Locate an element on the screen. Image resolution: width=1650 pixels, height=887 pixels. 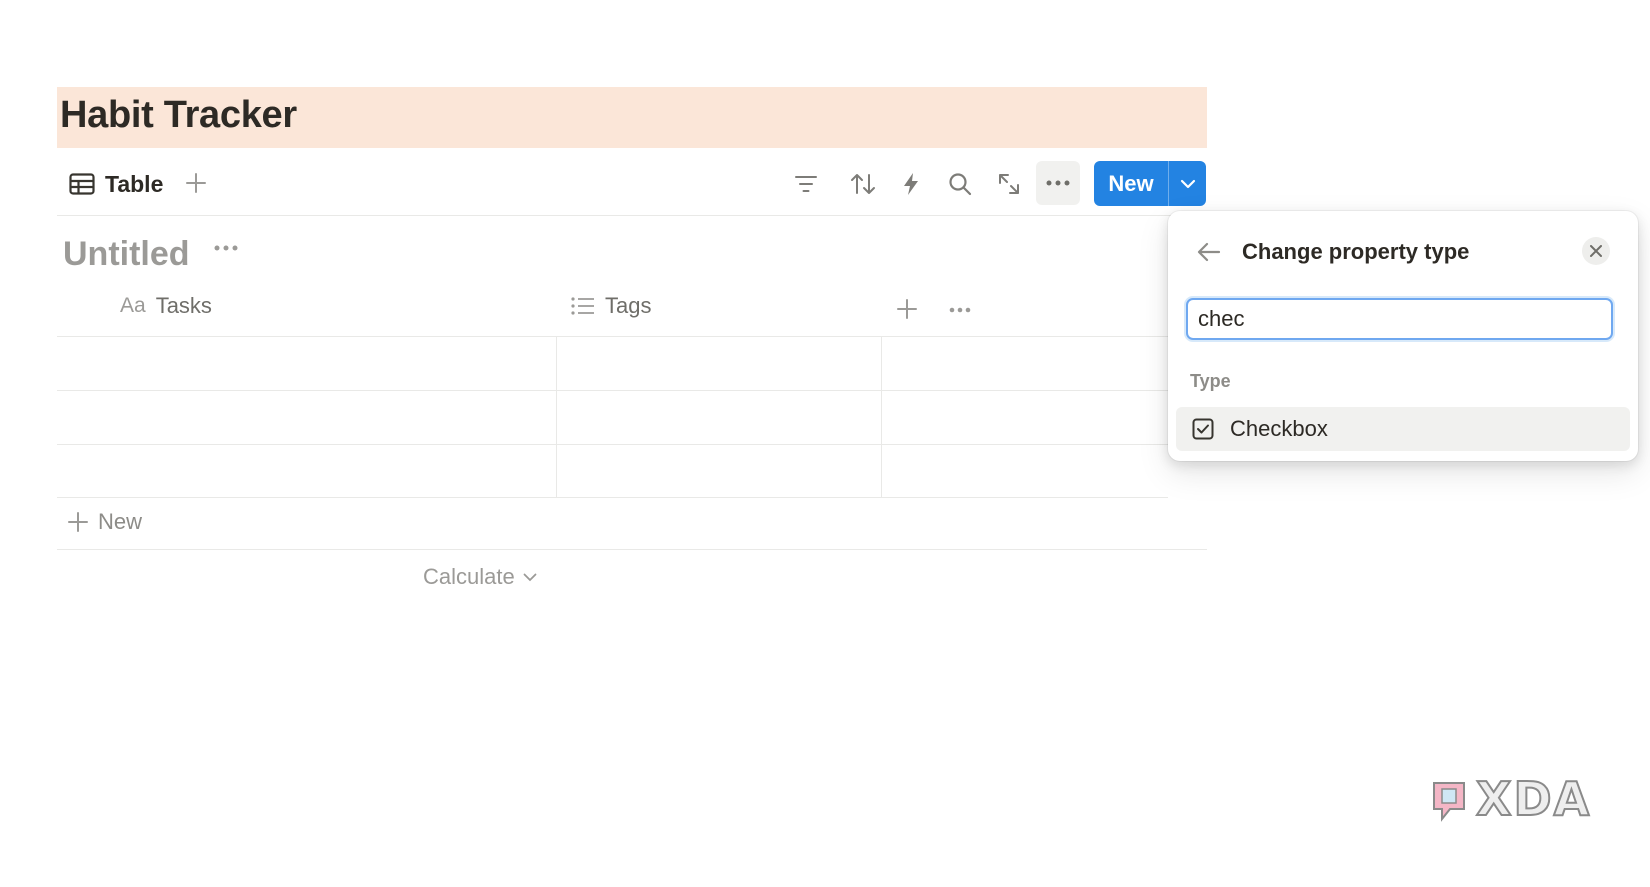
new-button-label: New is located at coordinates (1131, 183).